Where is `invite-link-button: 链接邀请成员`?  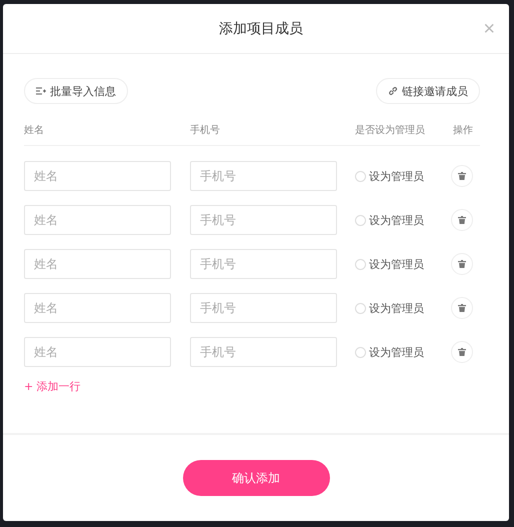
invite-link-button: 链接邀请成员 is located at coordinates (428, 91).